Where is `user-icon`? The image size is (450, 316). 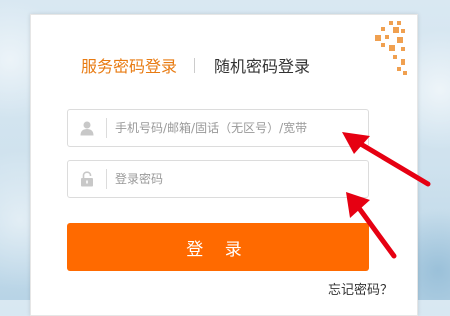 user-icon is located at coordinates (87, 128).